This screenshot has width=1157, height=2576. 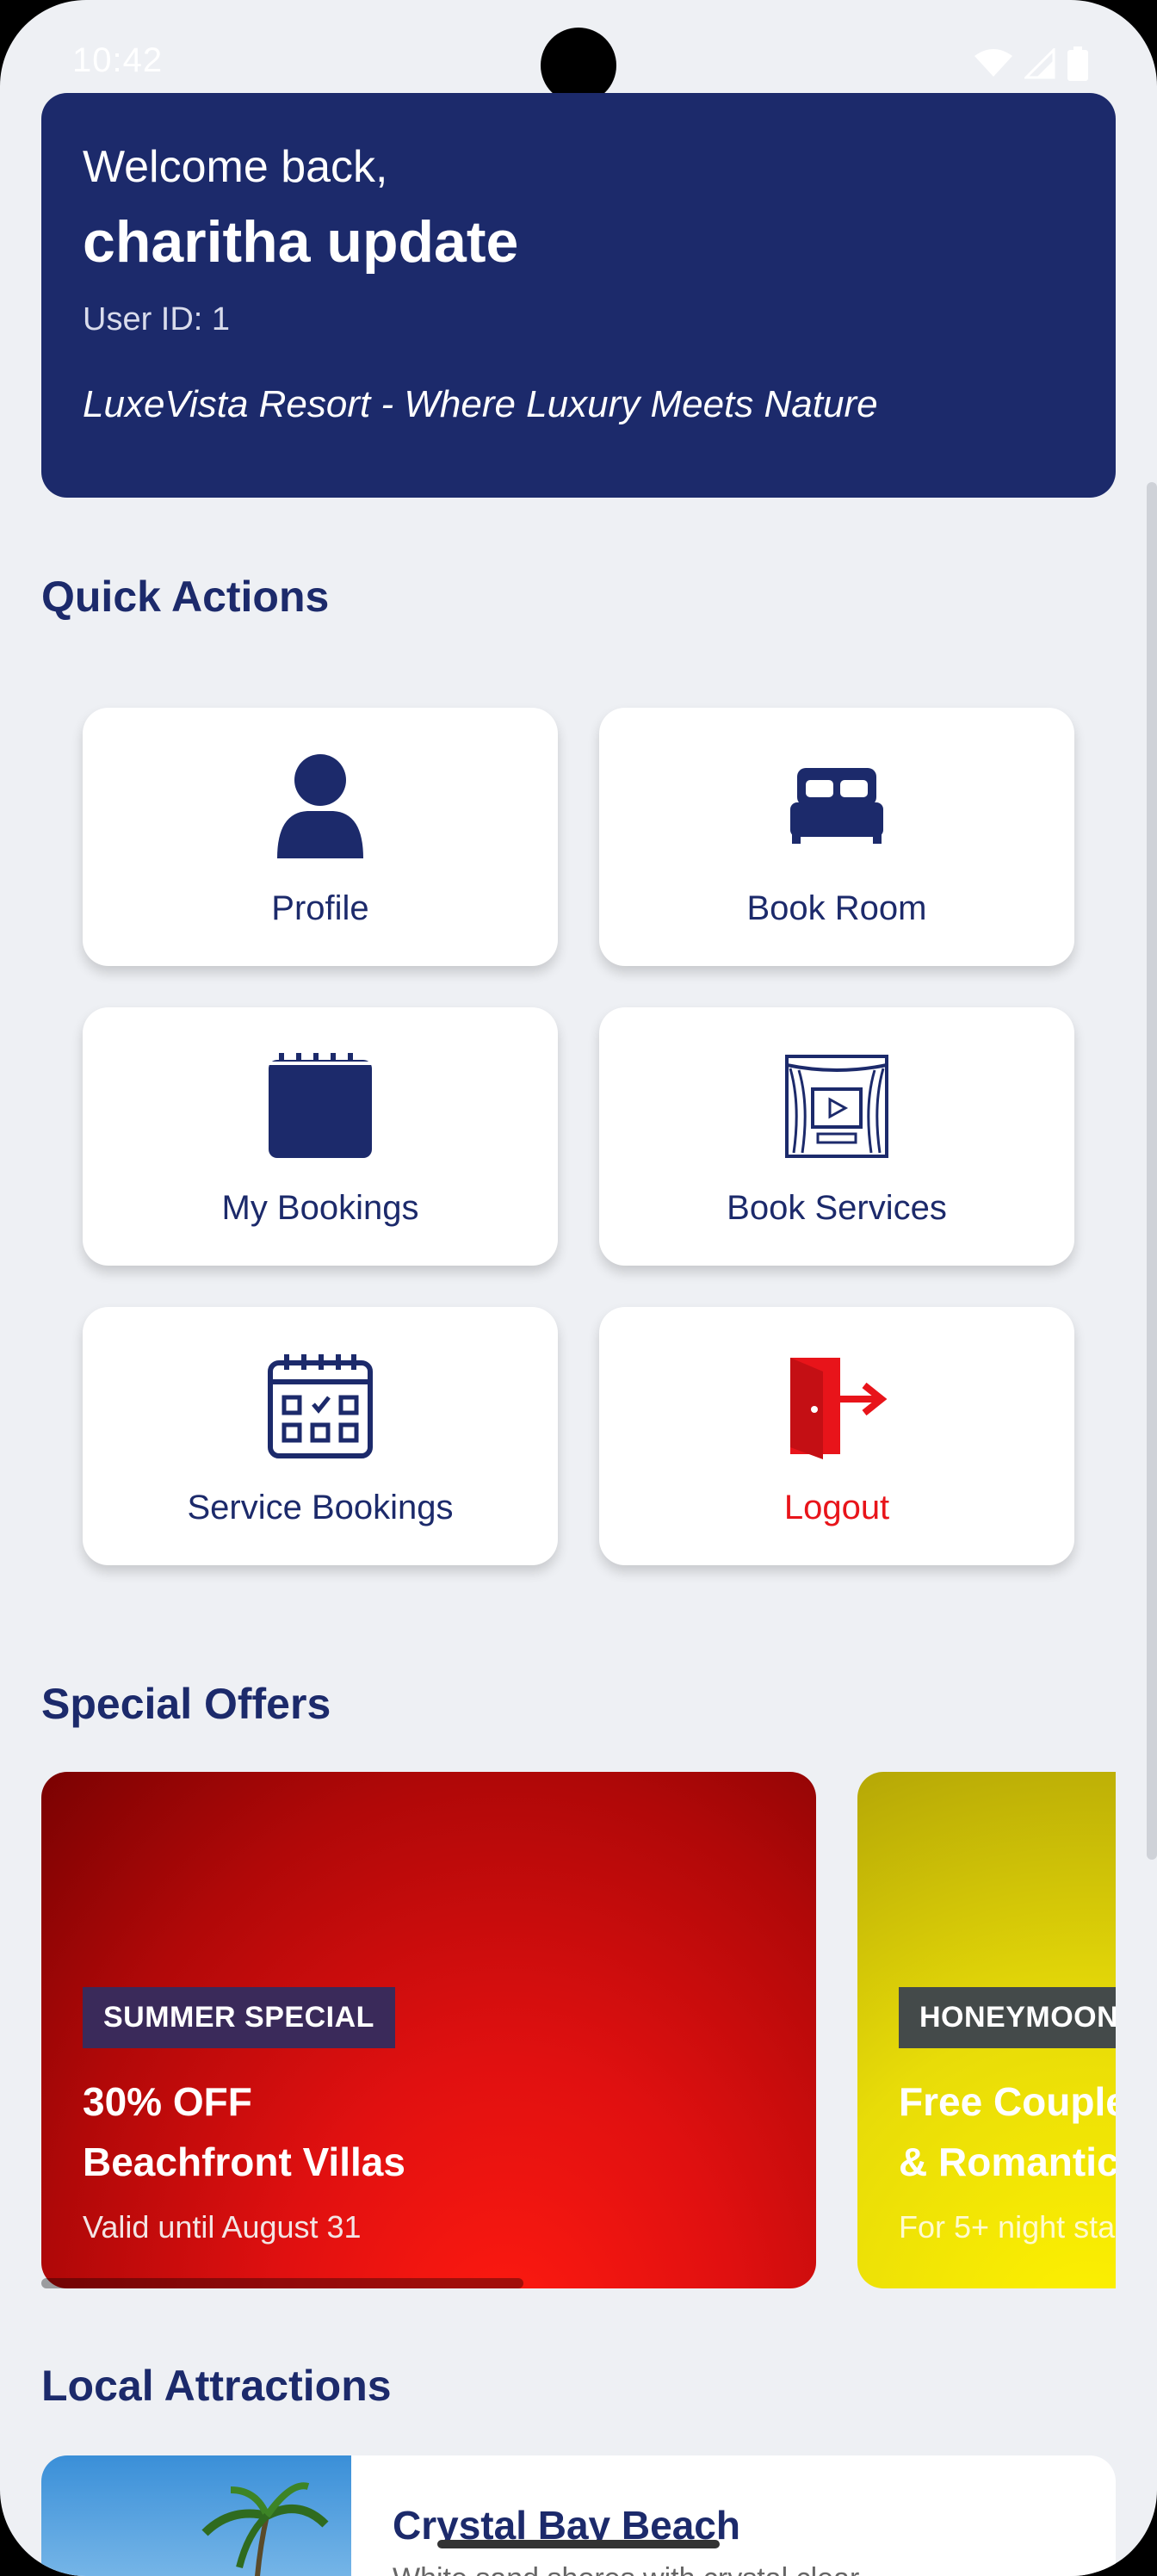 What do you see at coordinates (1008, 2102) in the screenshot?
I see `offer-title-line1: Free Couple` at bounding box center [1008, 2102].